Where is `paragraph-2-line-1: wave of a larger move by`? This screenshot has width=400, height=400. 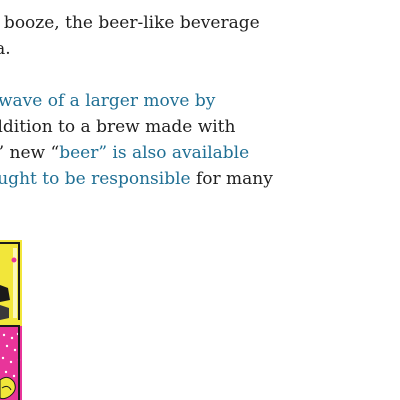 paragraph-2-line-1: wave of a larger move by is located at coordinates (136, 101).